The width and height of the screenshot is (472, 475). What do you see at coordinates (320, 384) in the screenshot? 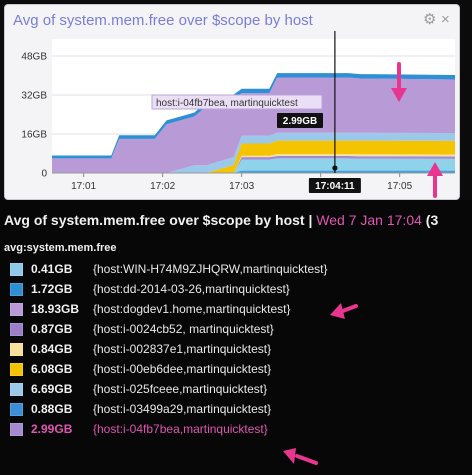
I see `annotation-arrows-legend` at bounding box center [320, 384].